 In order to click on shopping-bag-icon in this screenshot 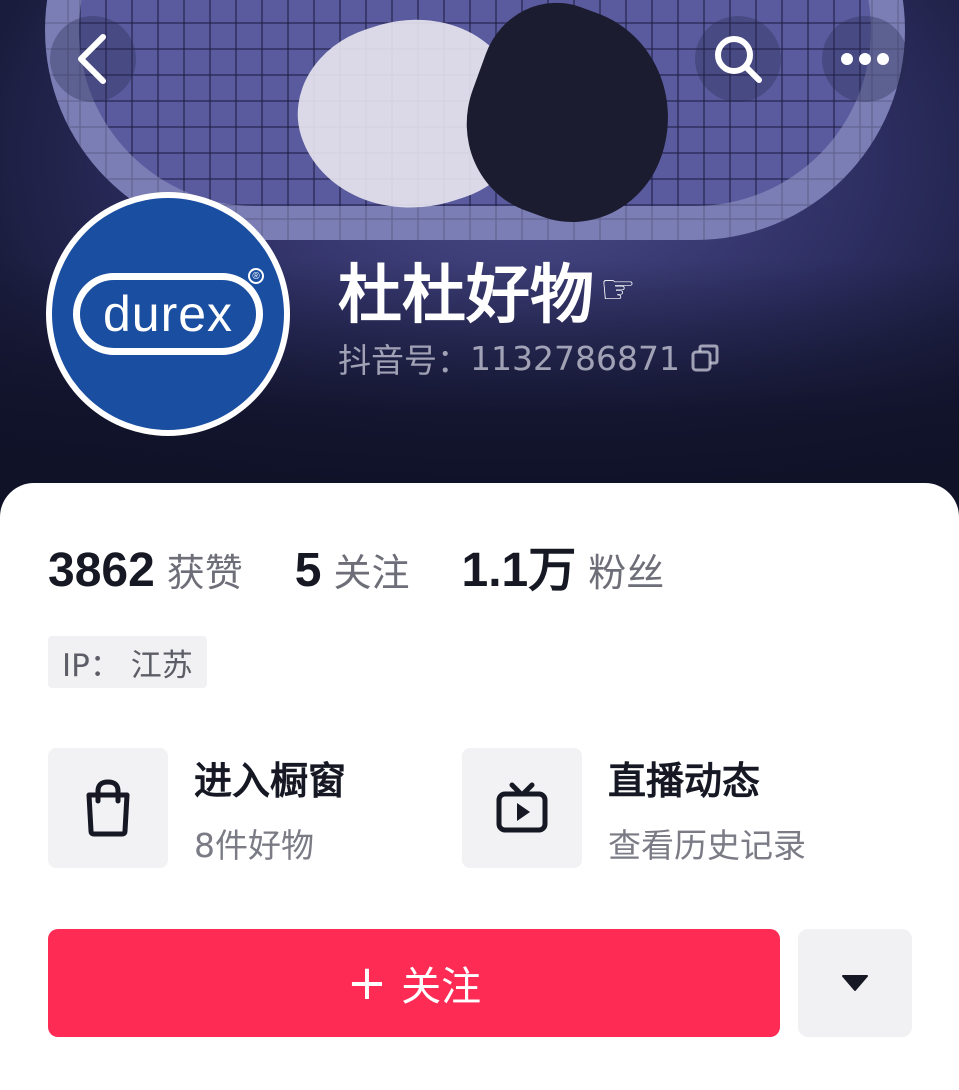, I will do `click(108, 808)`.